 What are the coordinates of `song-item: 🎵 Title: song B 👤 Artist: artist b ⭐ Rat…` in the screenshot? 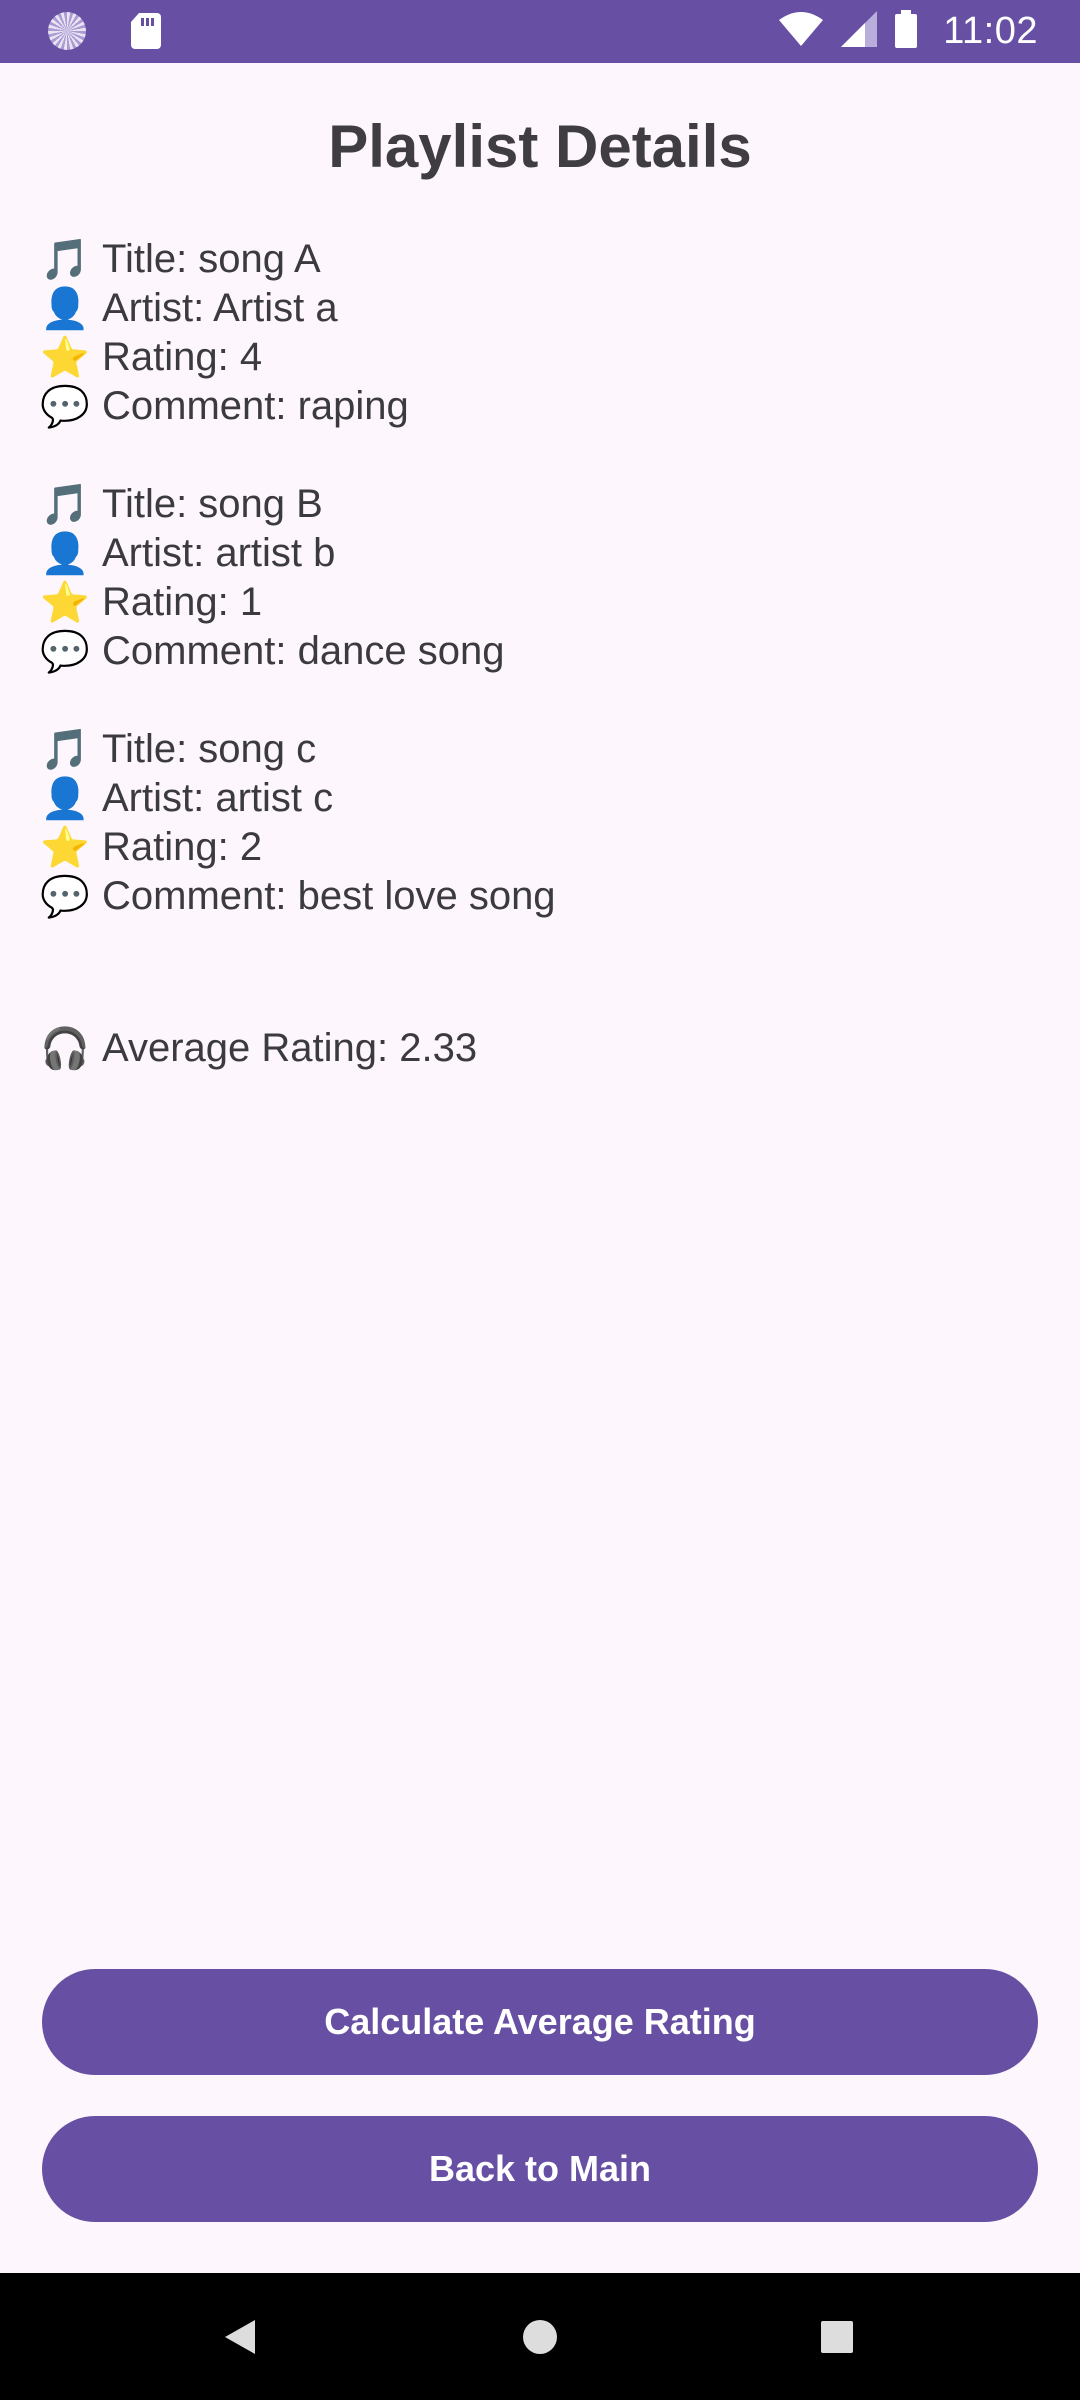 It's located at (540, 578).